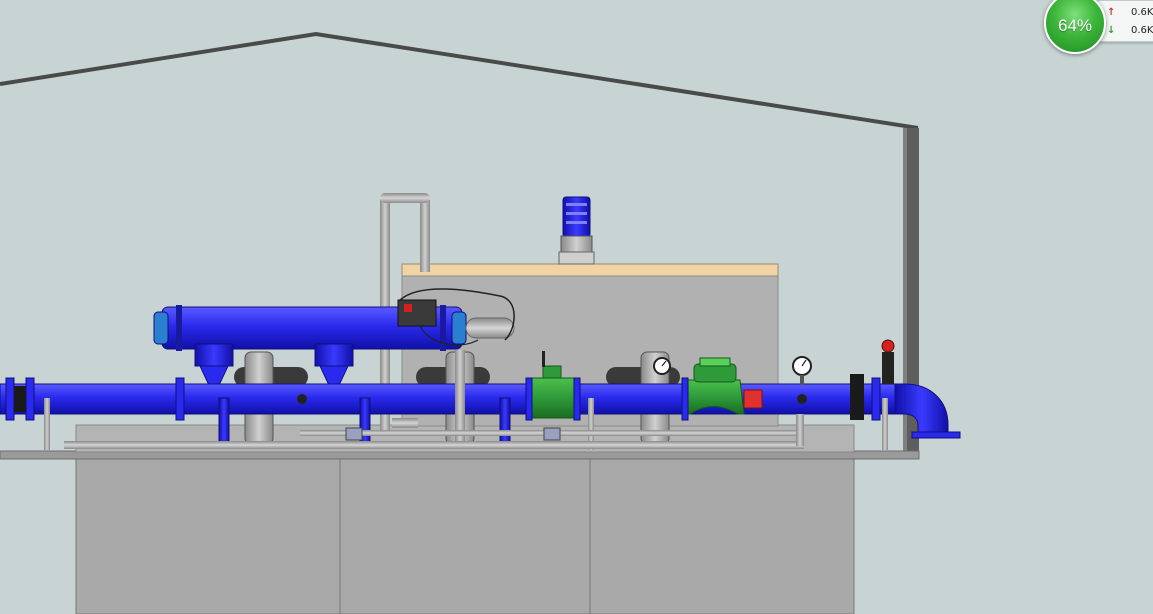  I want to click on upload-rate-row: ↑ 0.6K, so click(1130, 14).